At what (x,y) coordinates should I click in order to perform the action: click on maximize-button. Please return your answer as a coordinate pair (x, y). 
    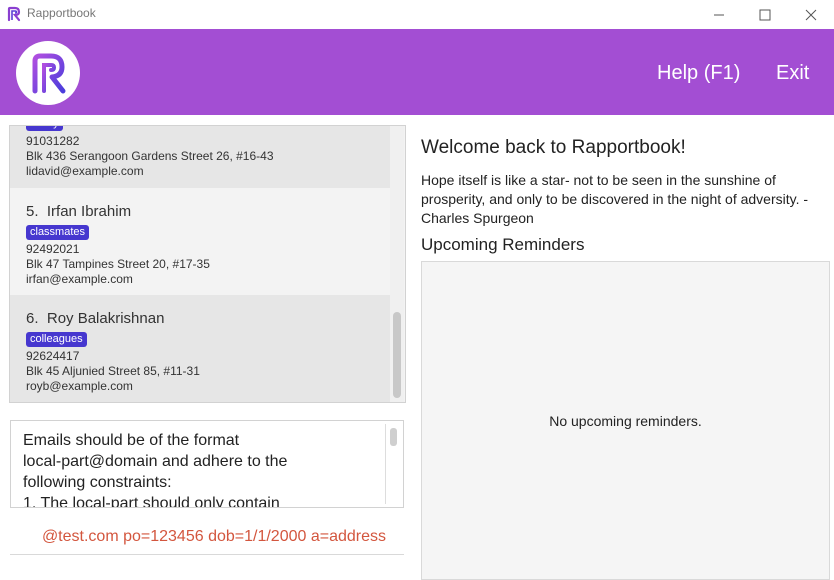
    Looking at the image, I should click on (765, 14).